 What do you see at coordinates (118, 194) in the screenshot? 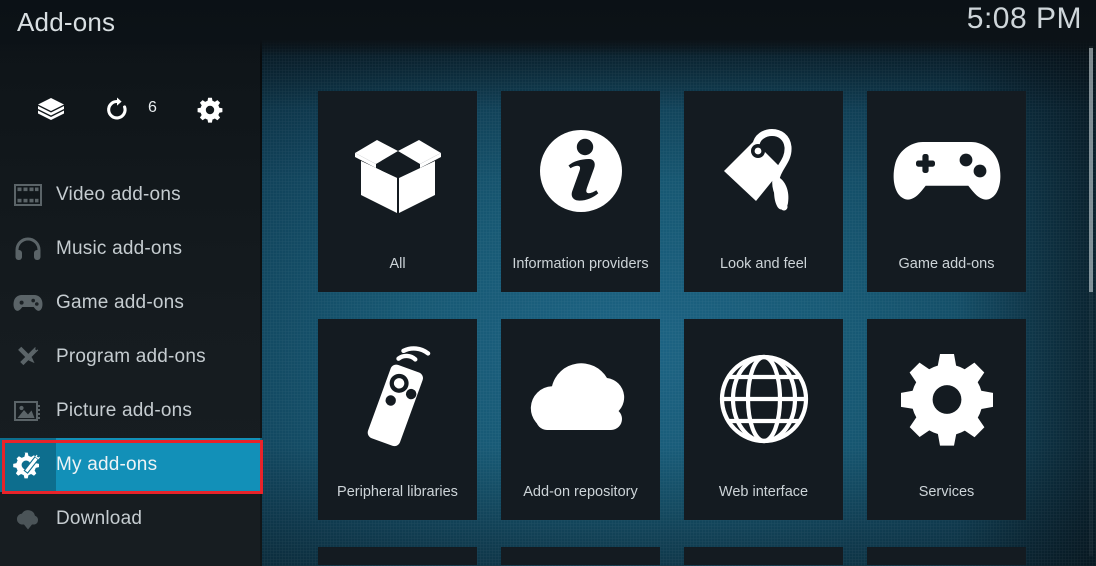
I see `sidebar-item-label: Video add-ons` at bounding box center [118, 194].